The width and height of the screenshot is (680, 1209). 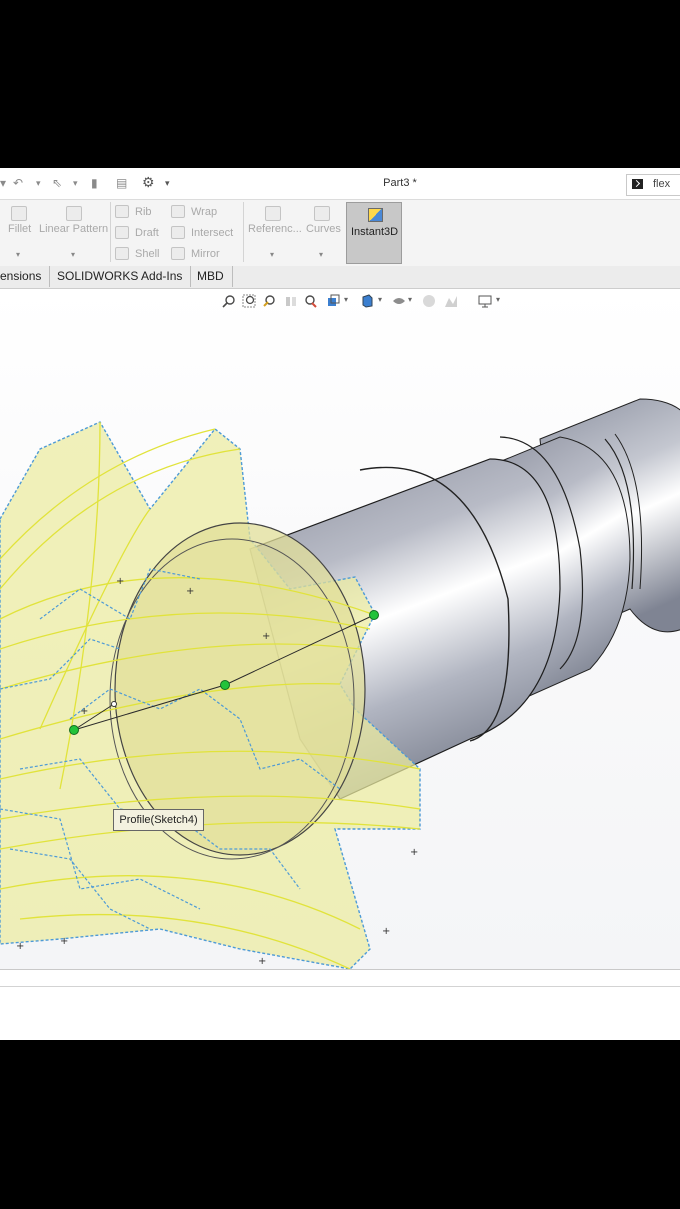 What do you see at coordinates (204, 212) in the screenshot?
I see `wrap-label: Wrap` at bounding box center [204, 212].